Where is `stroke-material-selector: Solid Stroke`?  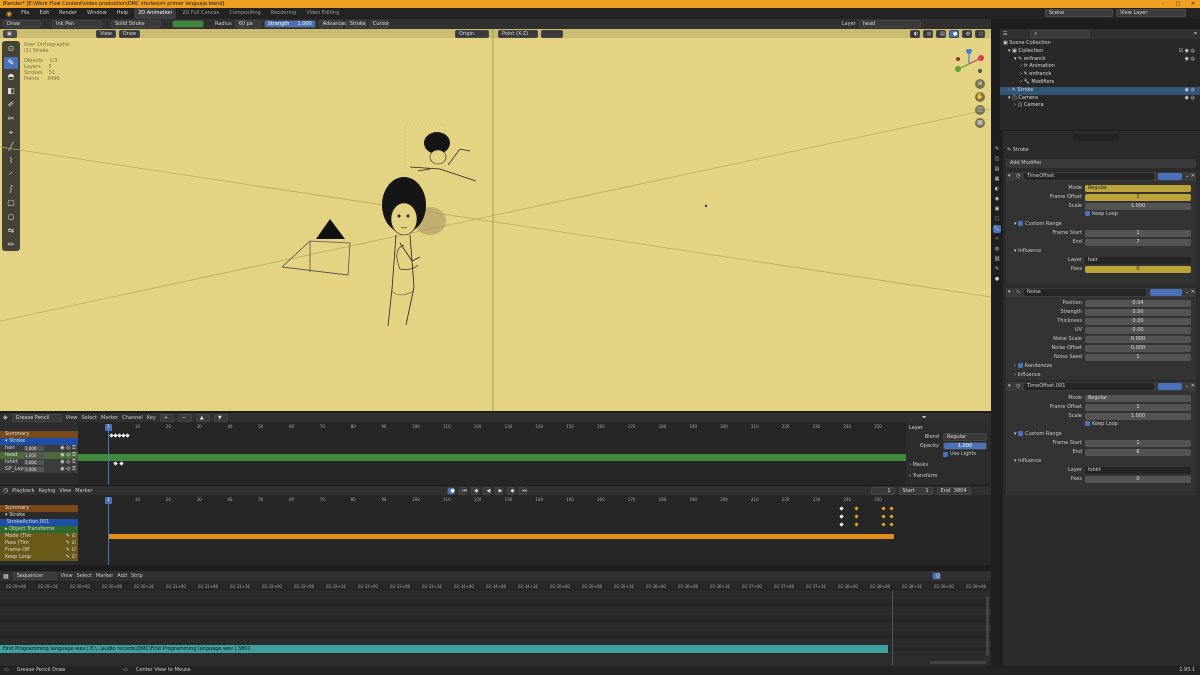 stroke-material-selector: Solid Stroke is located at coordinates (136, 24).